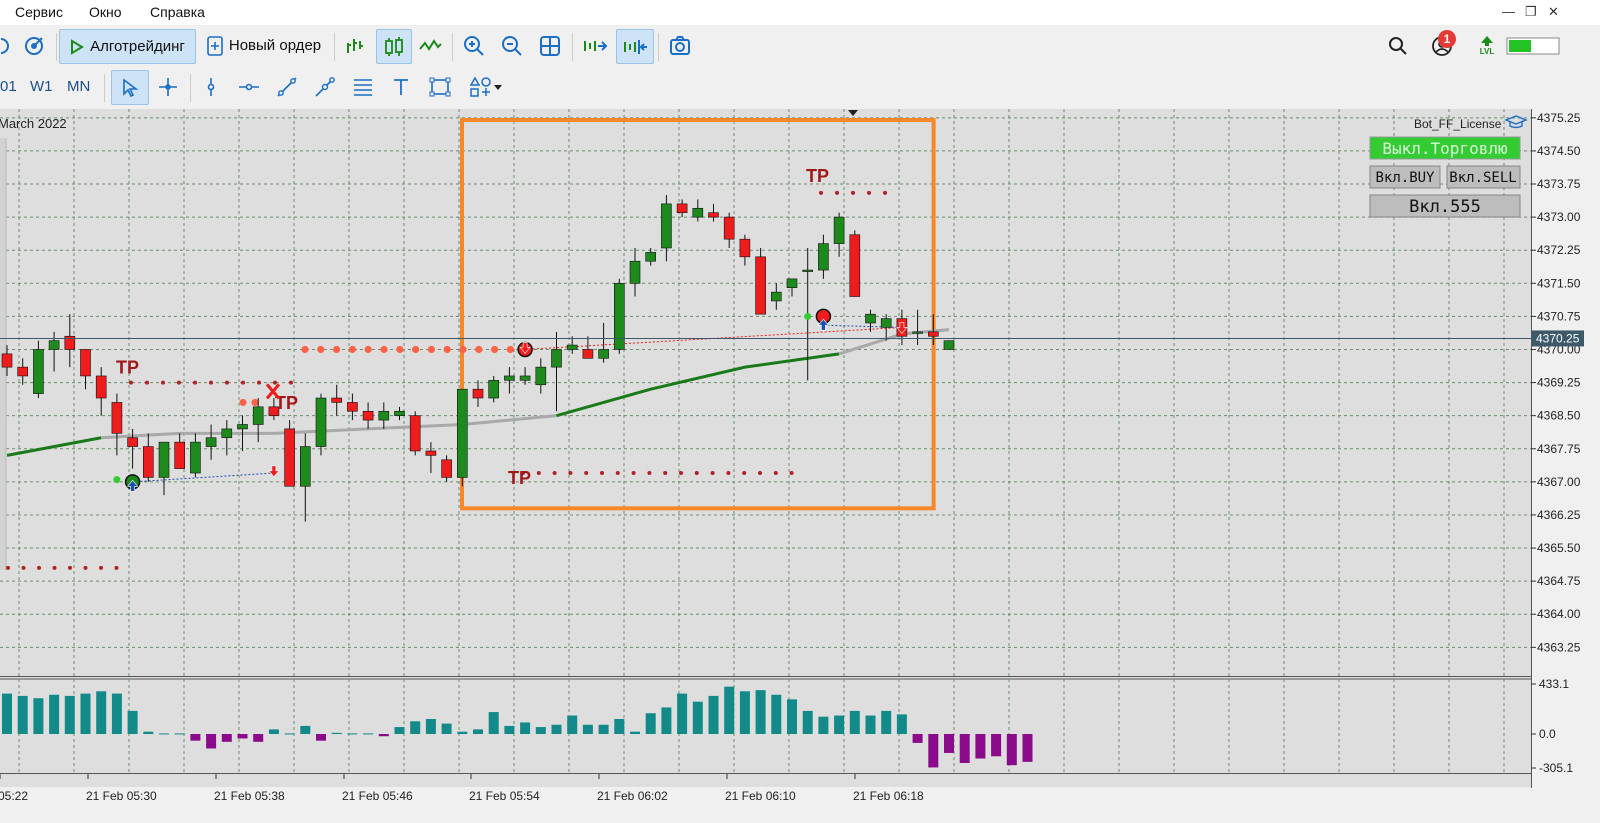 The image size is (1600, 823). I want to click on magic-toggle-button: Вкл.555, so click(1445, 206).